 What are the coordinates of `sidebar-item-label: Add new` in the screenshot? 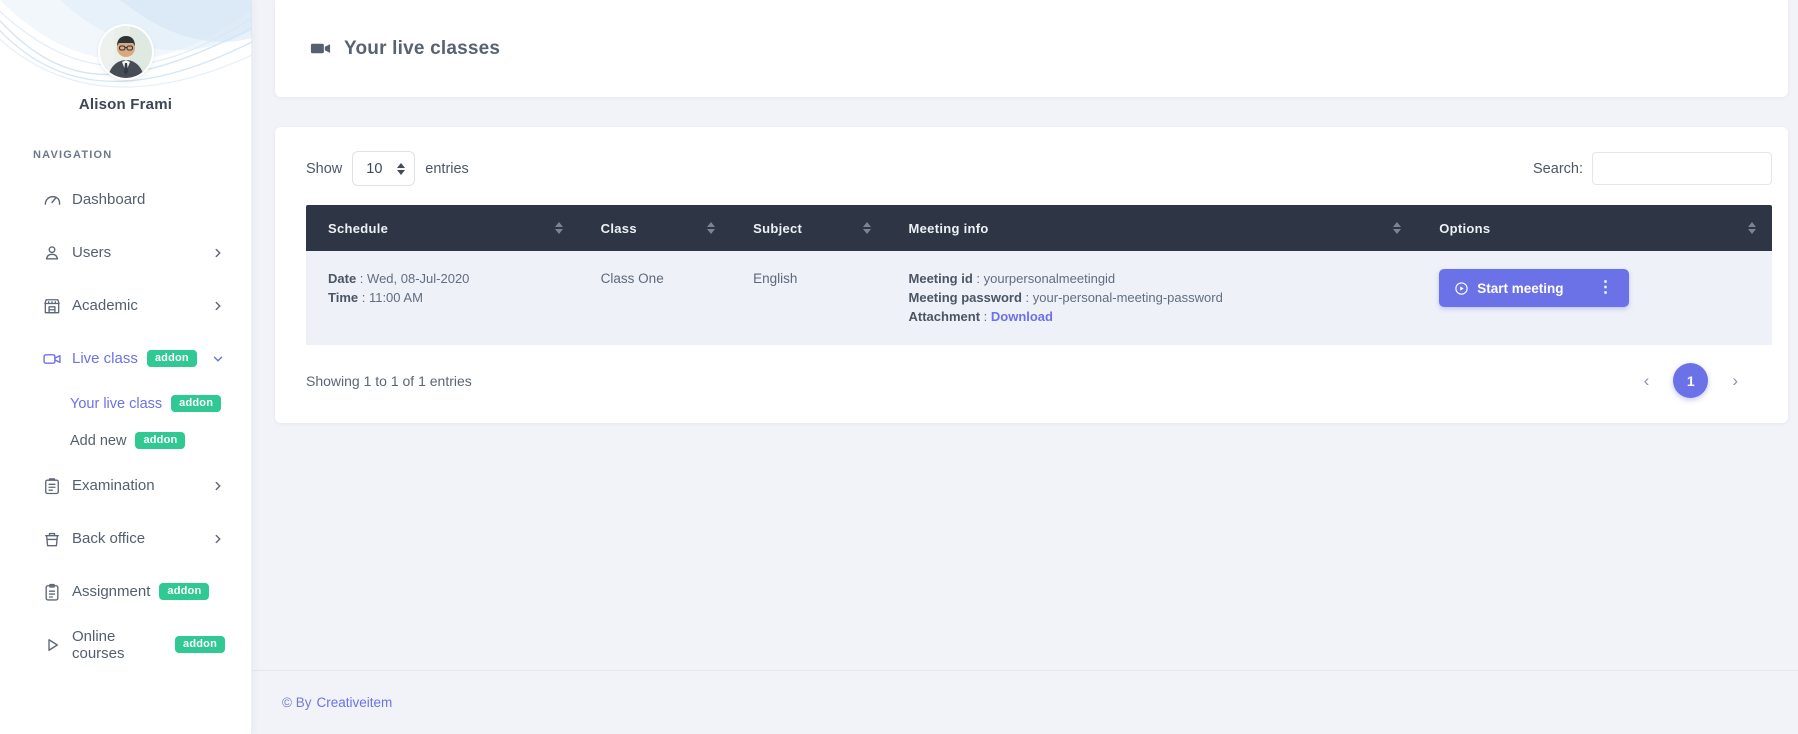 It's located at (98, 440).